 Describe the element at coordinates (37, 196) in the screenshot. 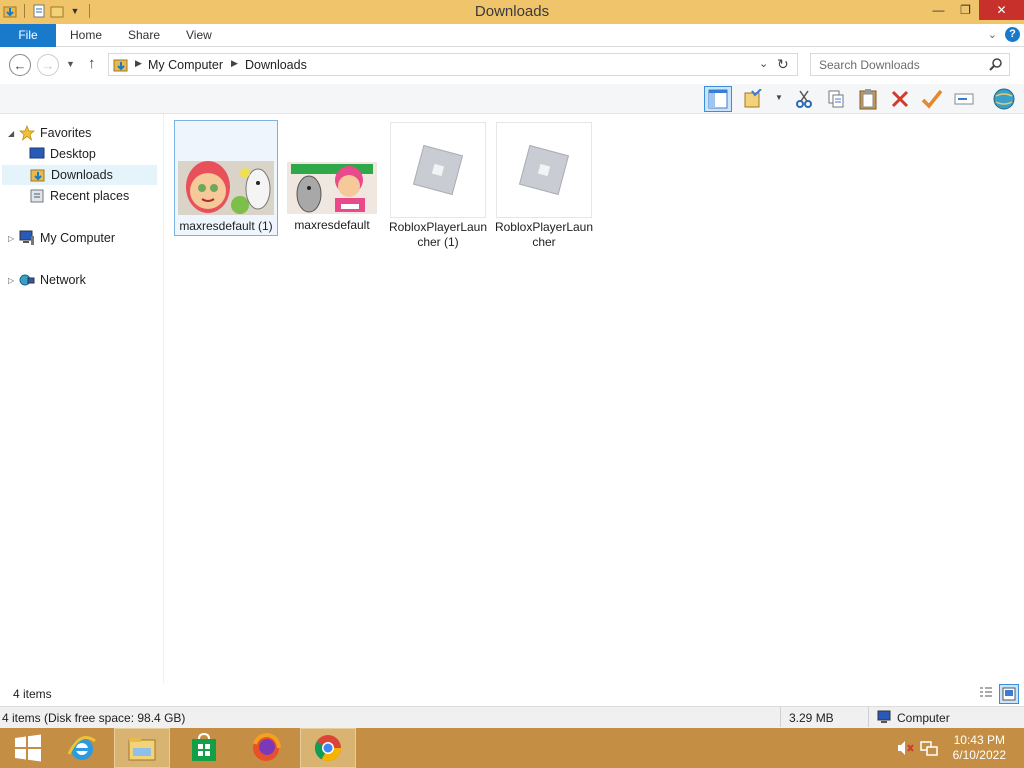

I see `recent-places-icon` at that location.